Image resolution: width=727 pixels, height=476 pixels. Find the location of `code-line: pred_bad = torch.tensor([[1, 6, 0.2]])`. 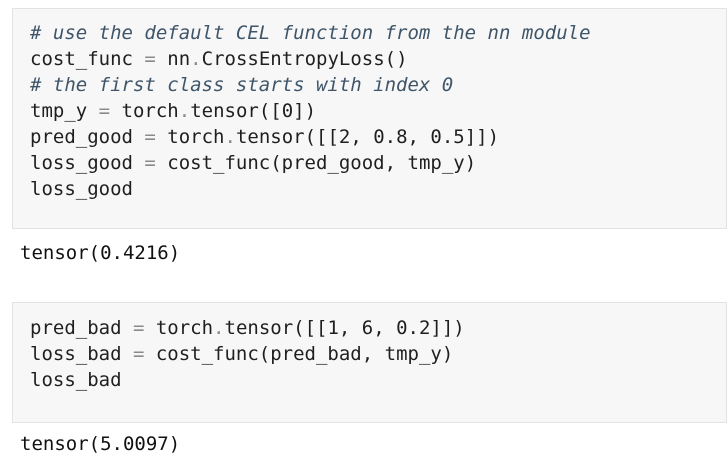

code-line: pred_bad = torch.tensor([[1, 6, 0.2]]) is located at coordinates (247, 328).